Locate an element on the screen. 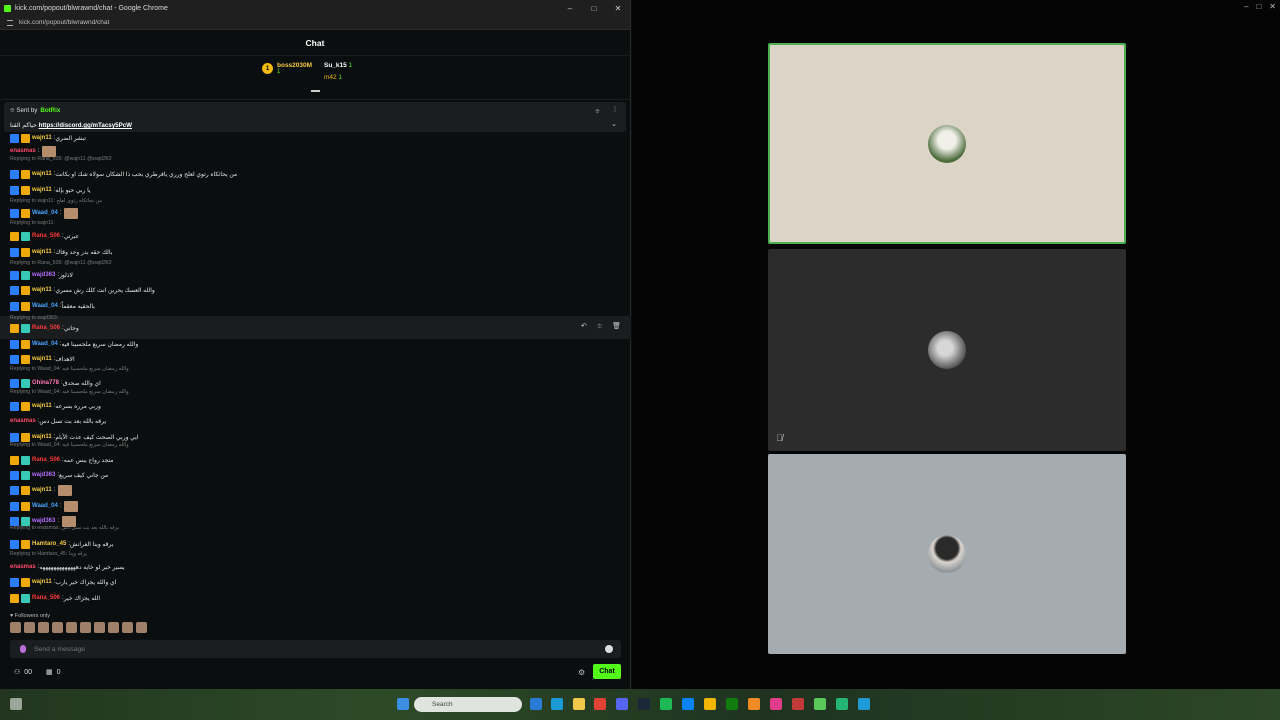 The image size is (1280, 720). chat-message: Hamtaro_45: يرقه وينا الفرانش is located at coordinates (61, 544).